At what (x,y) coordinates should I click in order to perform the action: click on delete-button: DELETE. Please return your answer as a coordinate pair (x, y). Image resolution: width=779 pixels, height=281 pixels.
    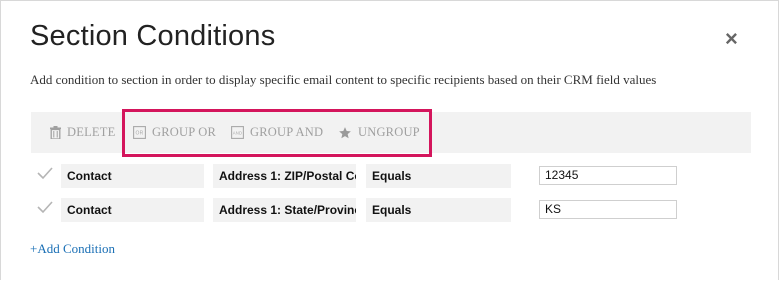
    Looking at the image, I should click on (82, 132).